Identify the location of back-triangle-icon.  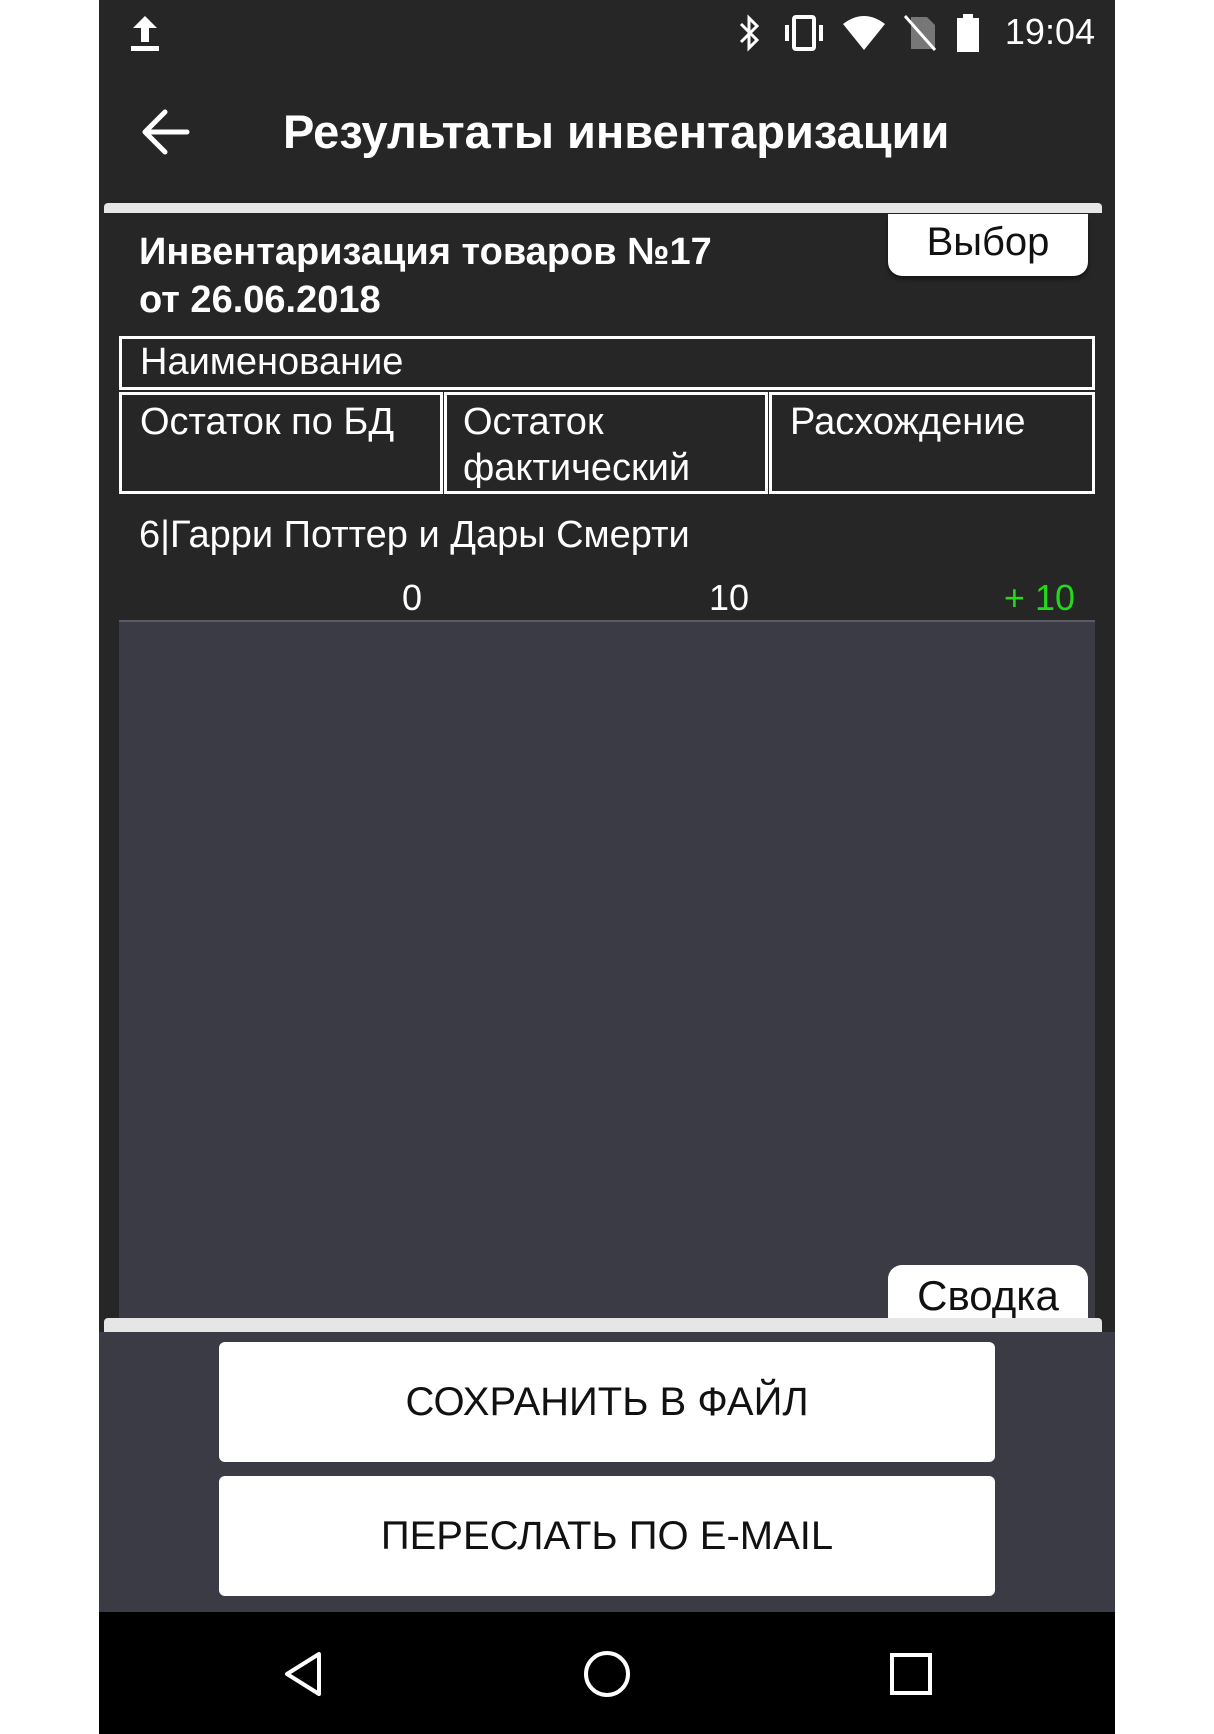
(305, 1674).